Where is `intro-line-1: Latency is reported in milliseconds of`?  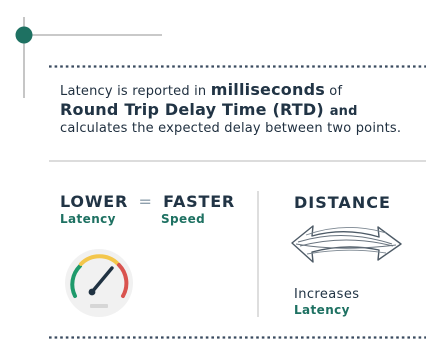
intro-line-1: Latency is reported in milliseconds of is located at coordinates (240, 90).